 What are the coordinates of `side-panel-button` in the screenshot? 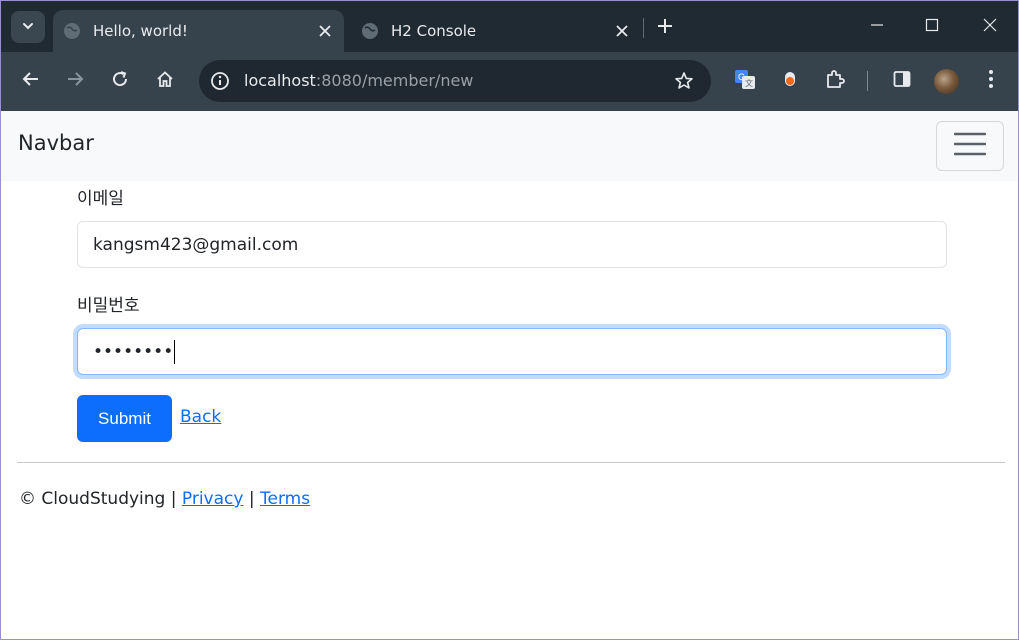 It's located at (902, 81).